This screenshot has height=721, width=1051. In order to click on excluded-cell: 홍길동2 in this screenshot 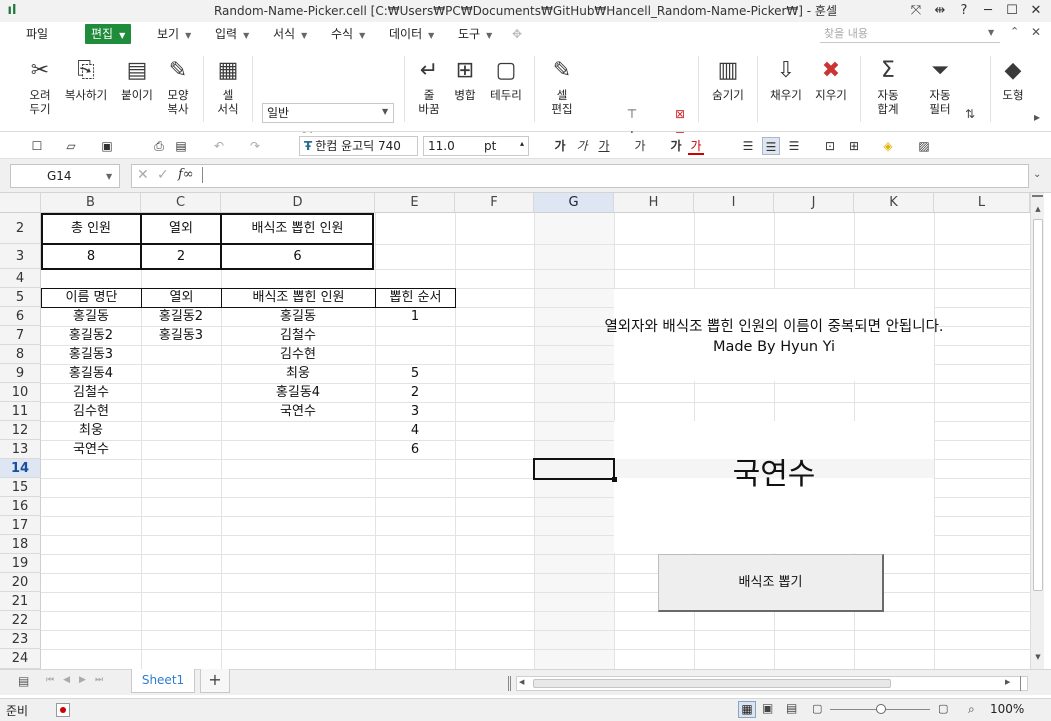, I will do `click(181, 316)`.